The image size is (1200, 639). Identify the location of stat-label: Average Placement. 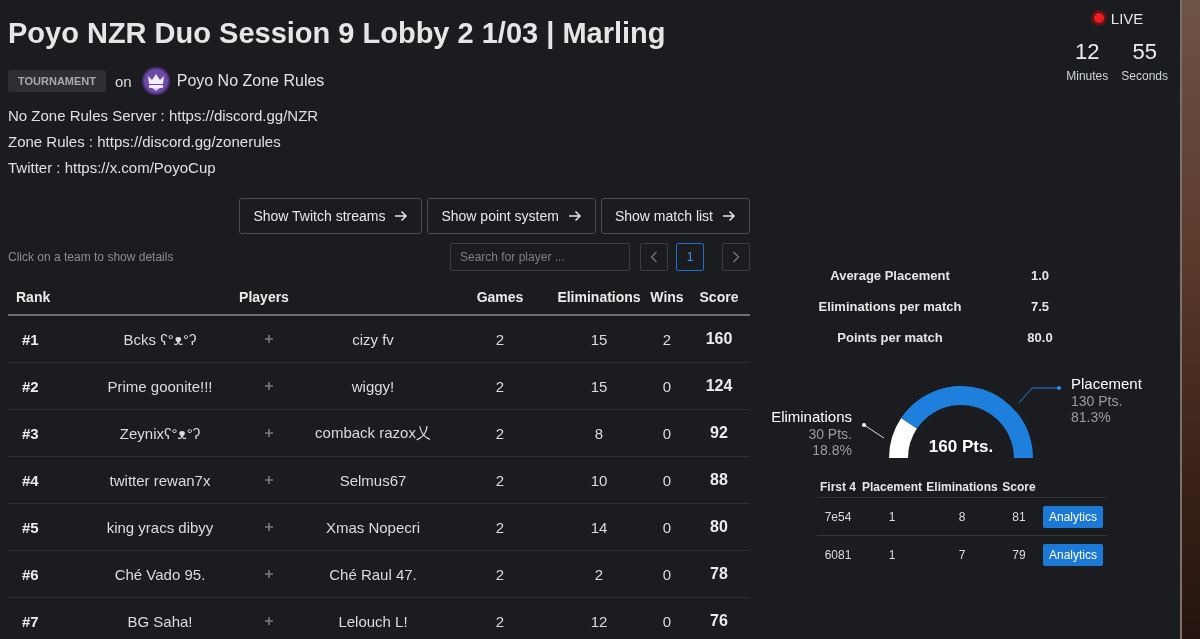
(890, 276).